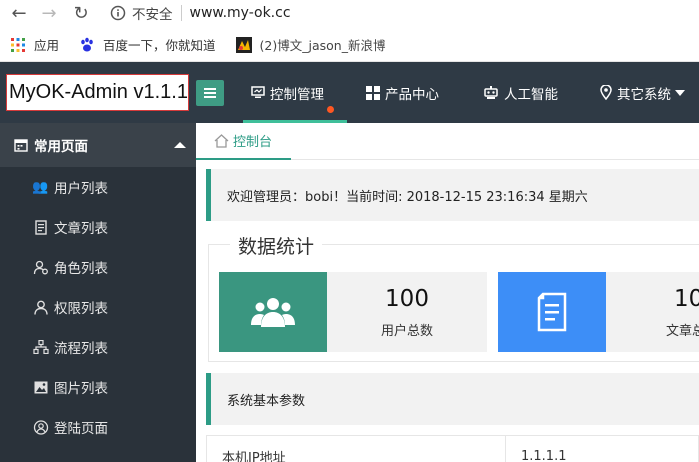 The width and height of the screenshot is (699, 462). Describe the element at coordinates (356, 449) in the screenshot. I see `param-name: 本机IP地址` at that location.